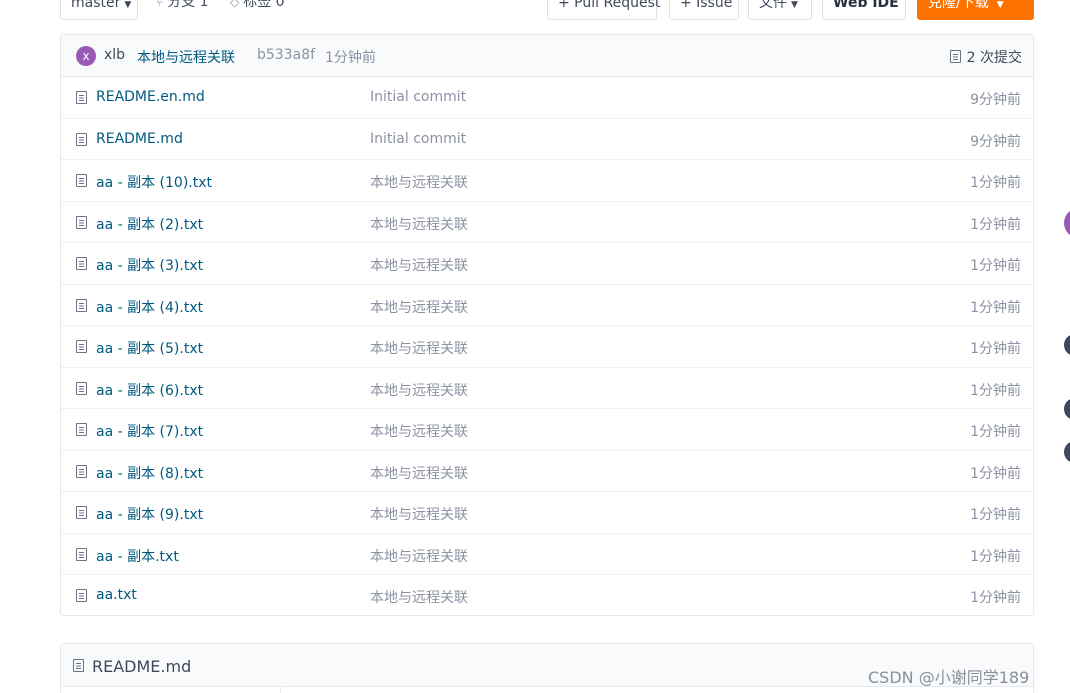 The image size is (1070, 693). What do you see at coordinates (149, 224) in the screenshot?
I see `file-name-link: aa - 副本 (2).txt` at bounding box center [149, 224].